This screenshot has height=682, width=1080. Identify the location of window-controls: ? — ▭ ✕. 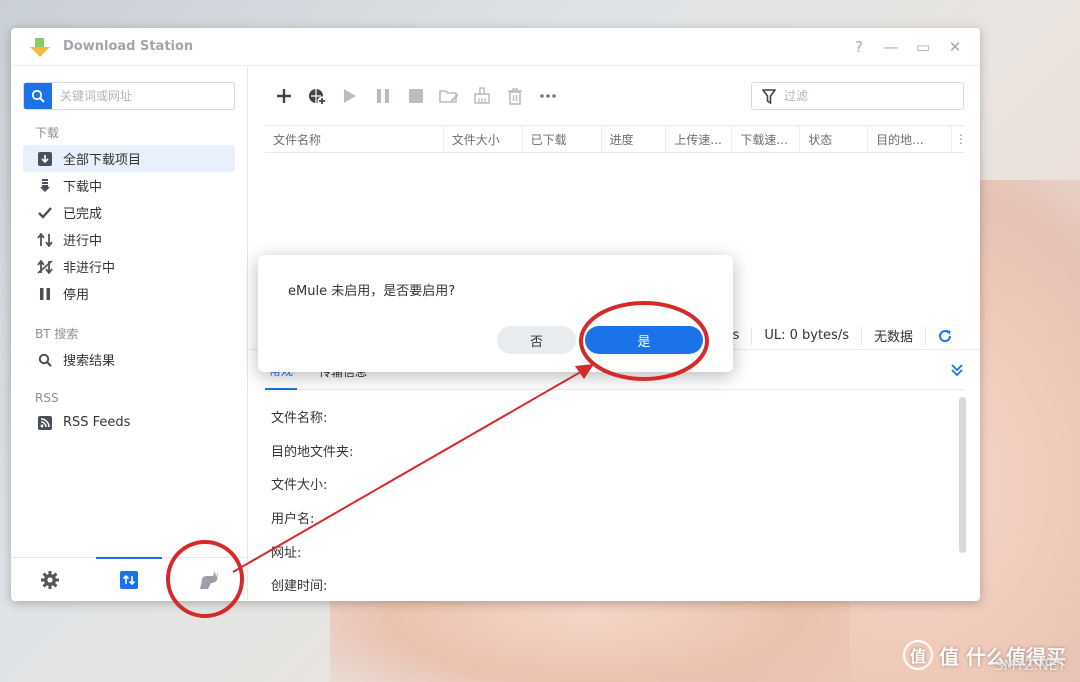
(913, 47).